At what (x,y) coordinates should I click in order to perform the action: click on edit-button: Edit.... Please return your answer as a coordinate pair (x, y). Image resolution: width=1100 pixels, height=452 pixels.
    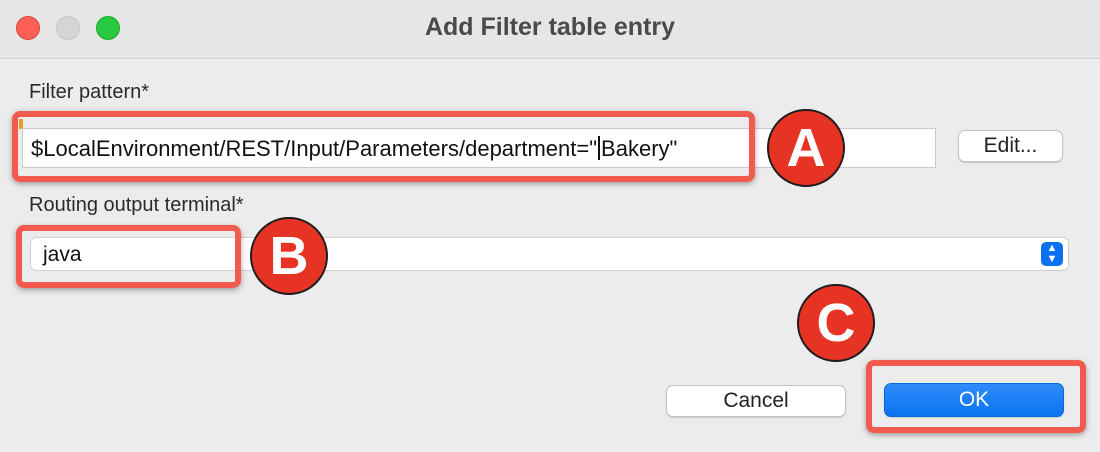
    Looking at the image, I should click on (1010, 146).